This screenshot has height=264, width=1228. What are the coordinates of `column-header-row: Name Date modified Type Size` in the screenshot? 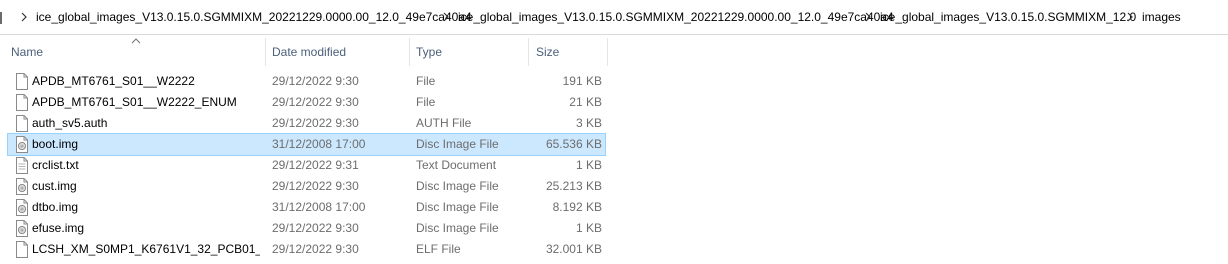 It's located at (310, 52).